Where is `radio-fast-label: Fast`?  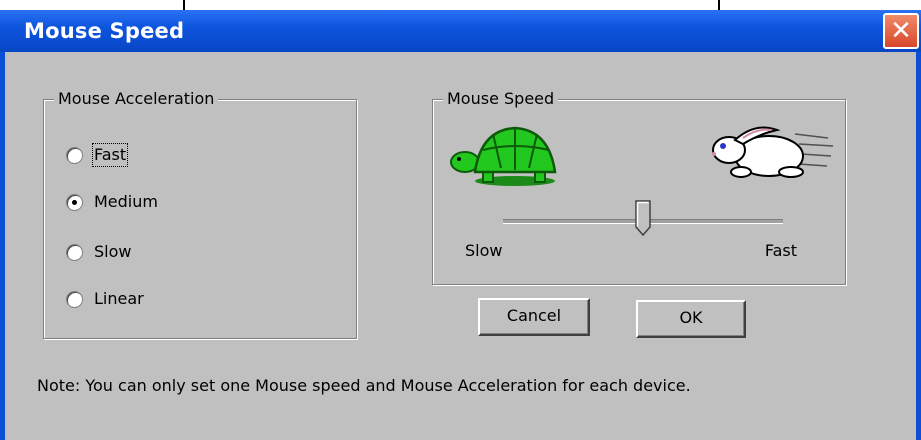
radio-fast-label: Fast is located at coordinates (110, 155).